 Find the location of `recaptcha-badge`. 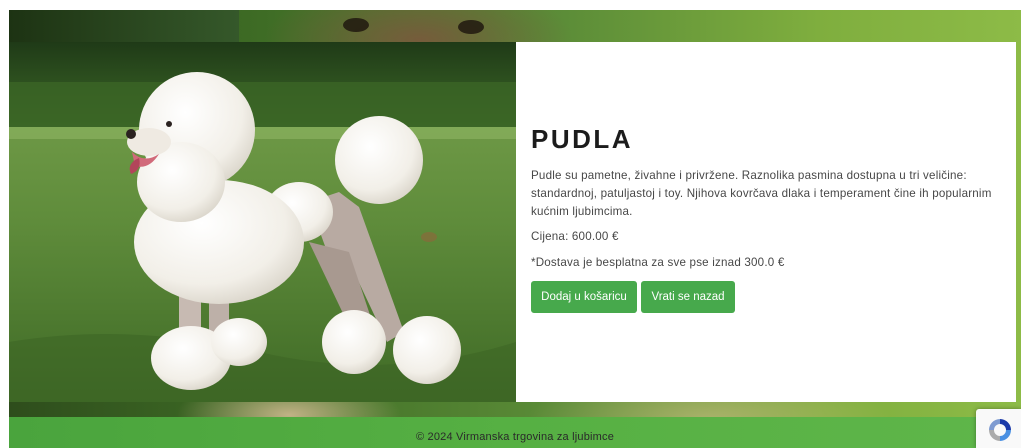

recaptcha-badge is located at coordinates (998, 428).